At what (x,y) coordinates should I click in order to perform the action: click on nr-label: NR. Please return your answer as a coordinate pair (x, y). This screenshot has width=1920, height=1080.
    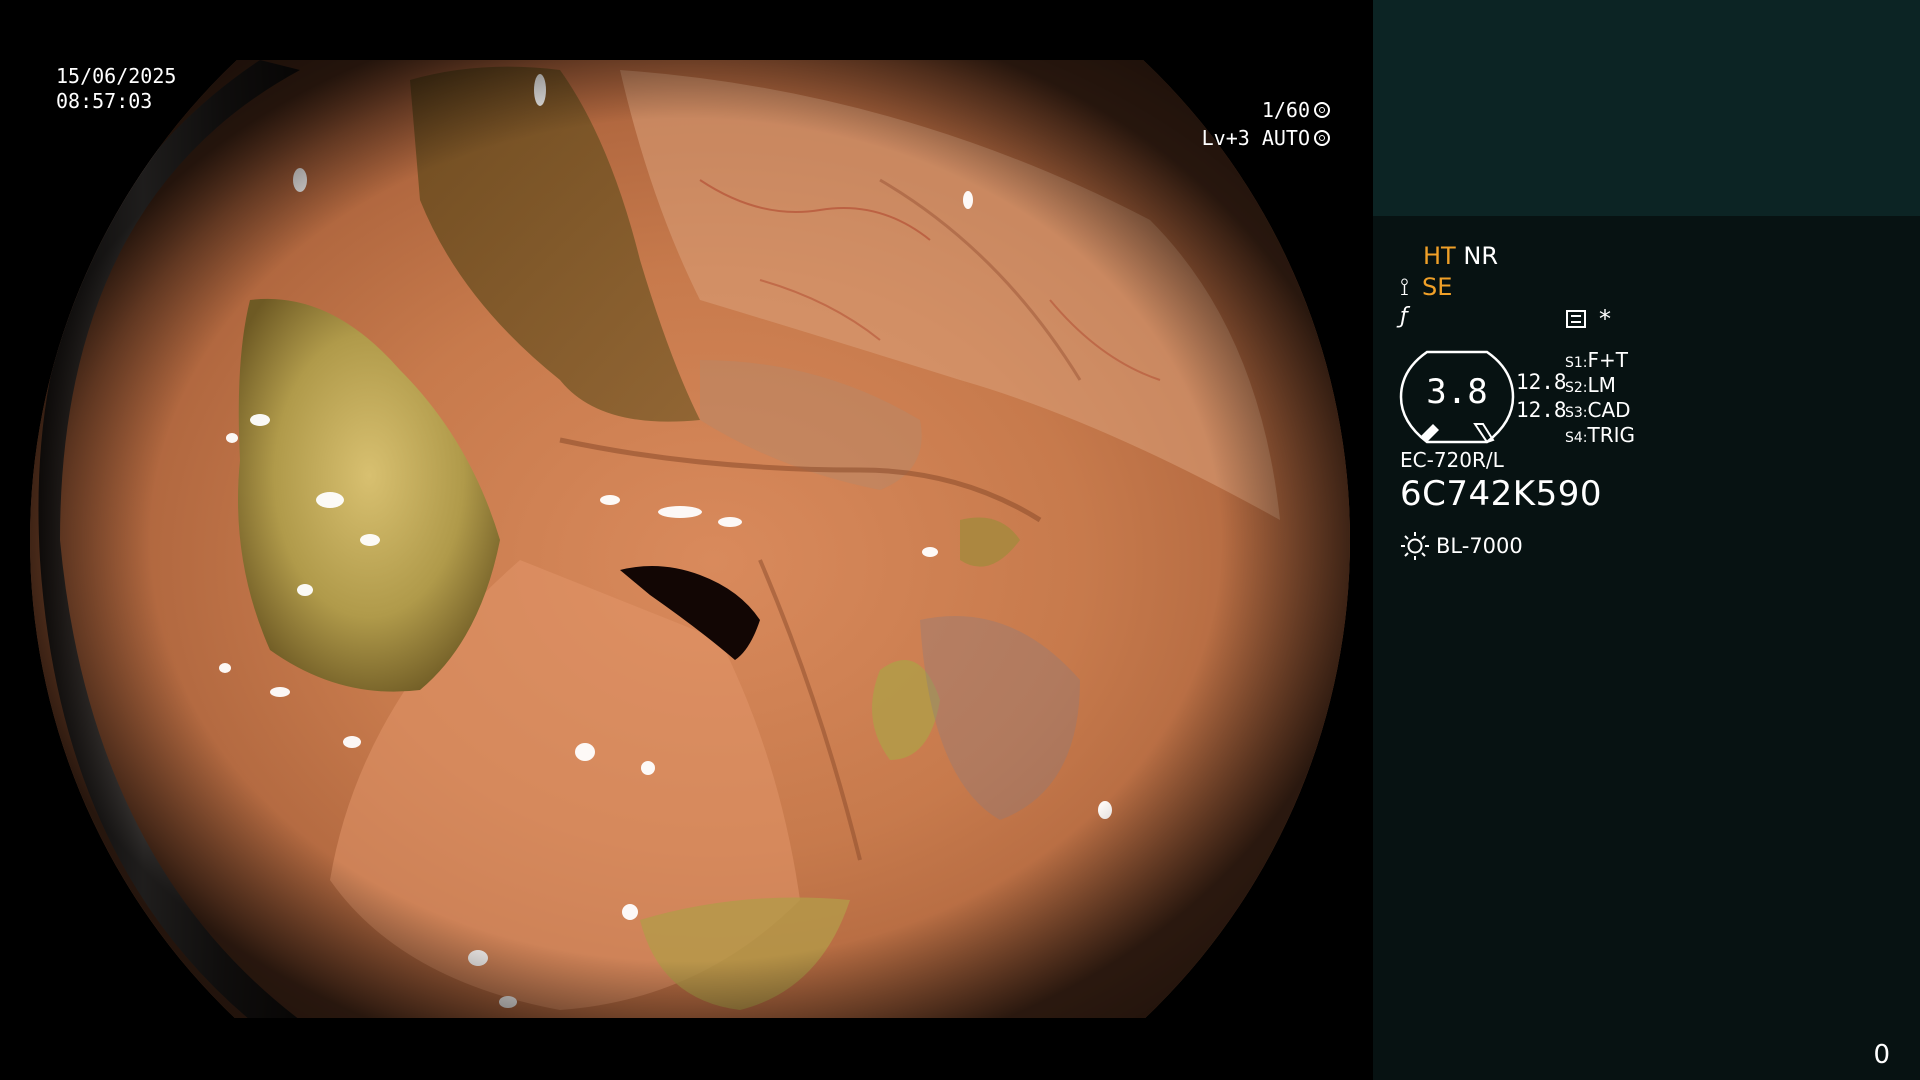
    Looking at the image, I should click on (1480, 256).